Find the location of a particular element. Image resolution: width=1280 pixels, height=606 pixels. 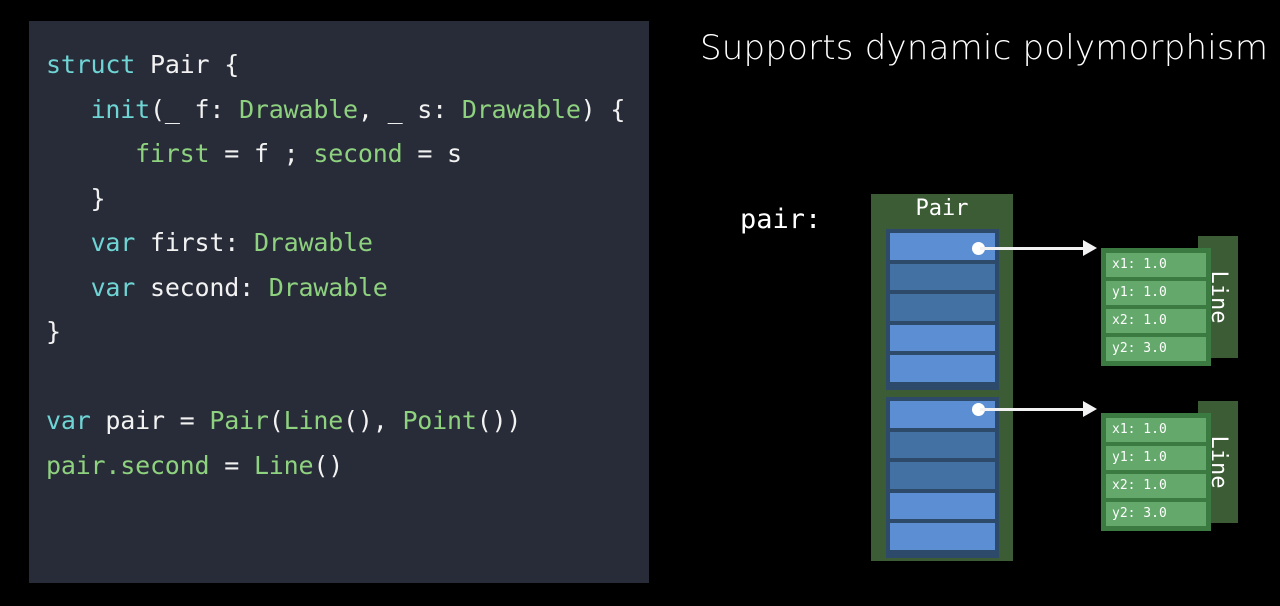

pointer-arrow-head-first is located at coordinates (1090, 248).